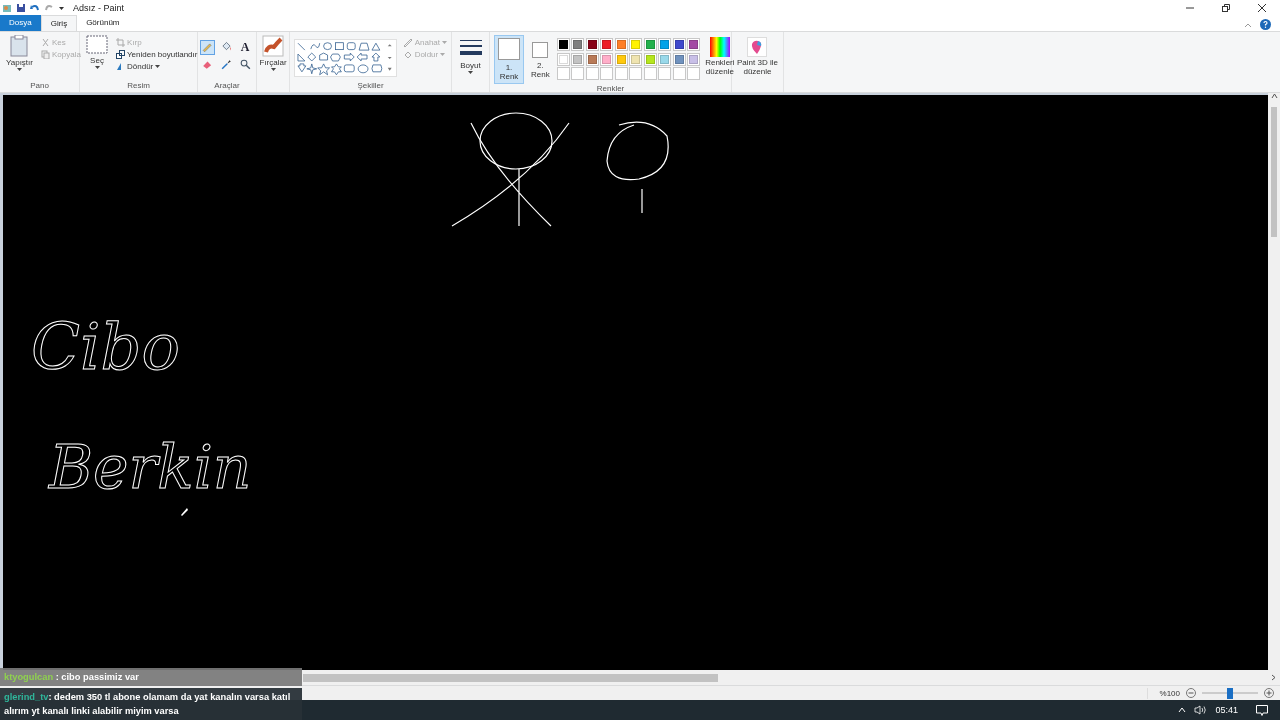  I want to click on handwritten-text: Berkin, so click(150, 467).